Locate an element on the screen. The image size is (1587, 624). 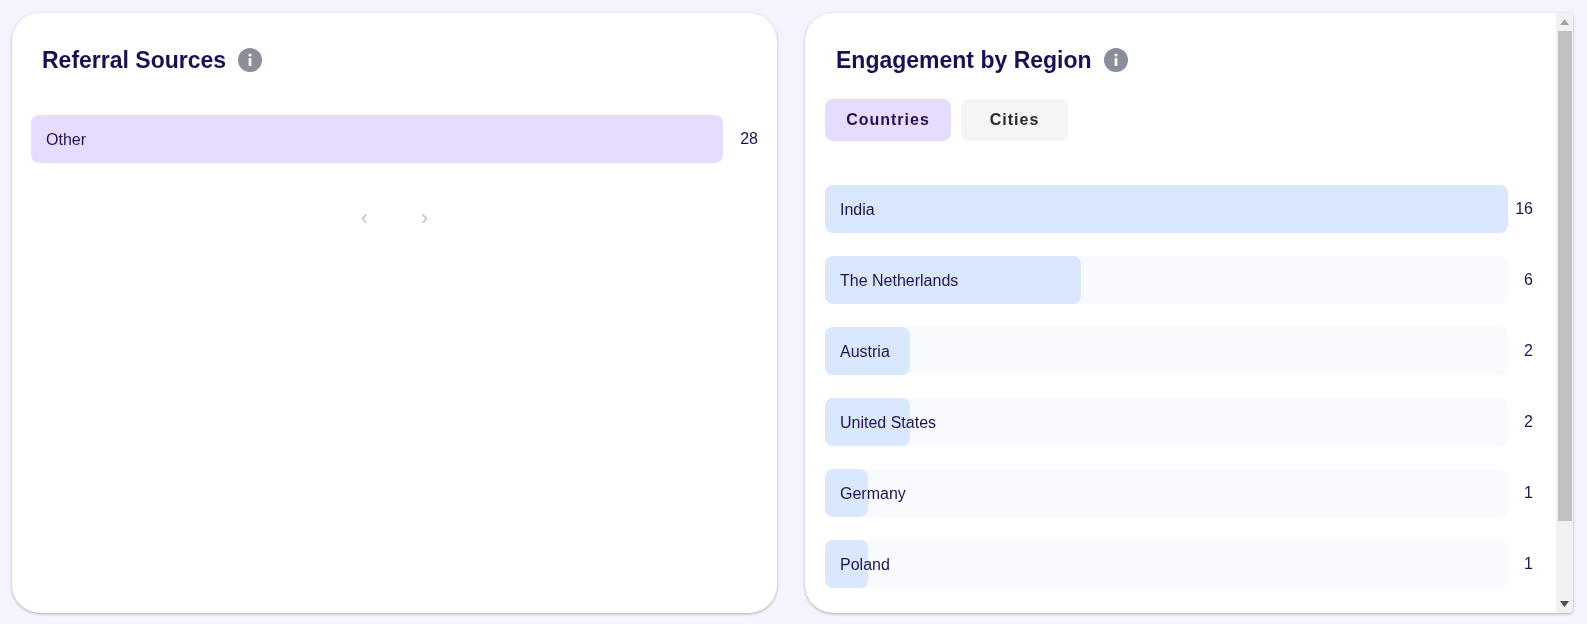
card-title: Engagement by Region is located at coordinates (964, 60).